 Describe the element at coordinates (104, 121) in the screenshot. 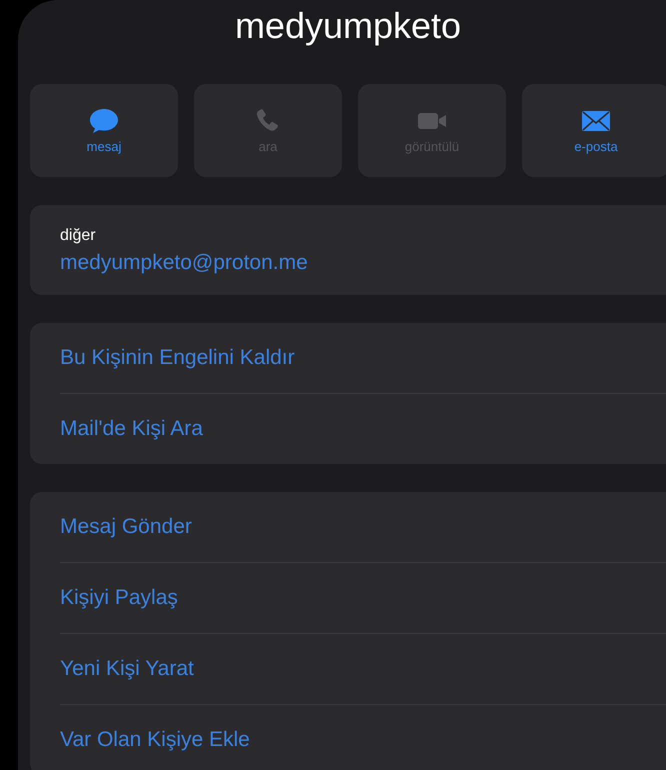

I see `speech-bubble-icon` at that location.